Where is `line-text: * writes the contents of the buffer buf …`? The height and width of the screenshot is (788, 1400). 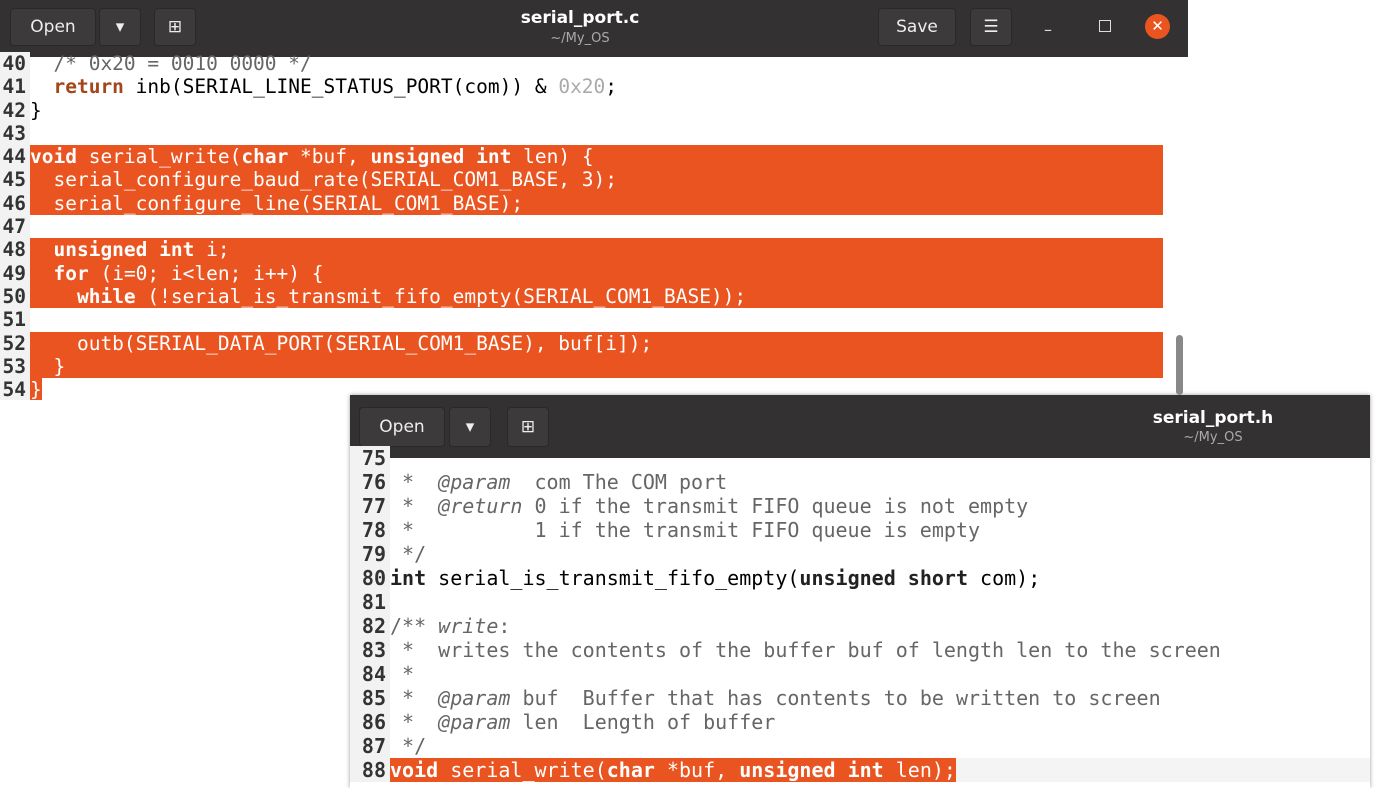 line-text: * writes the contents of the buffer buf … is located at coordinates (805, 650).